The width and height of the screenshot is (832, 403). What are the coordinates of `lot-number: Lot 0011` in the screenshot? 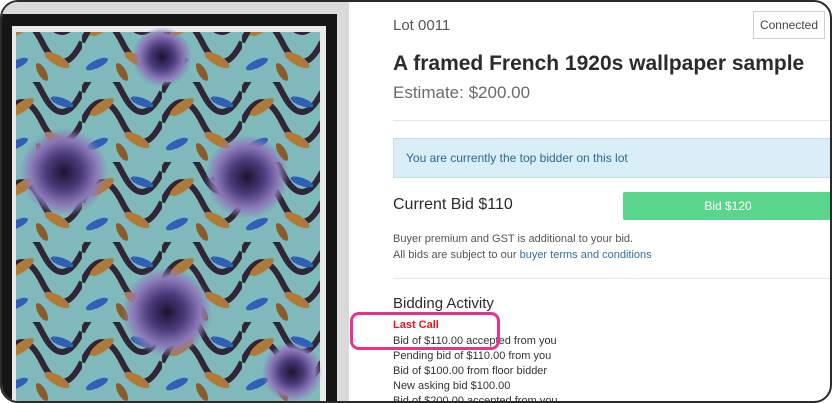 It's located at (422, 25).